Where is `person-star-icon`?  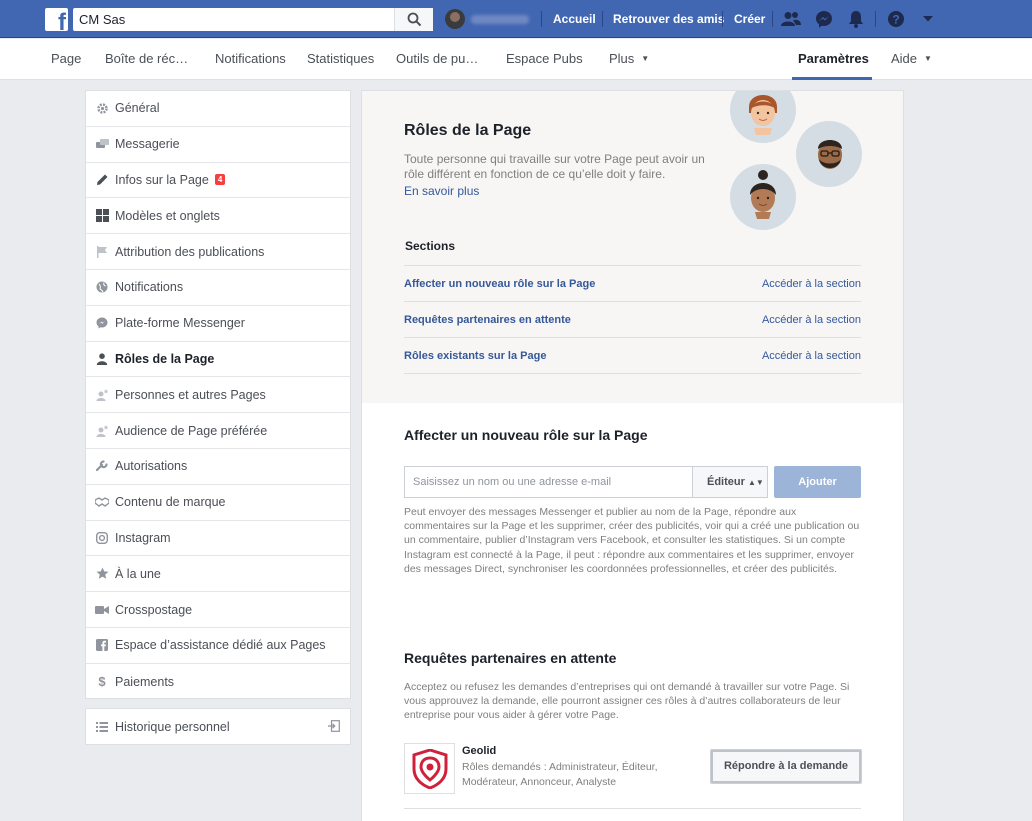 person-star-icon is located at coordinates (102, 395).